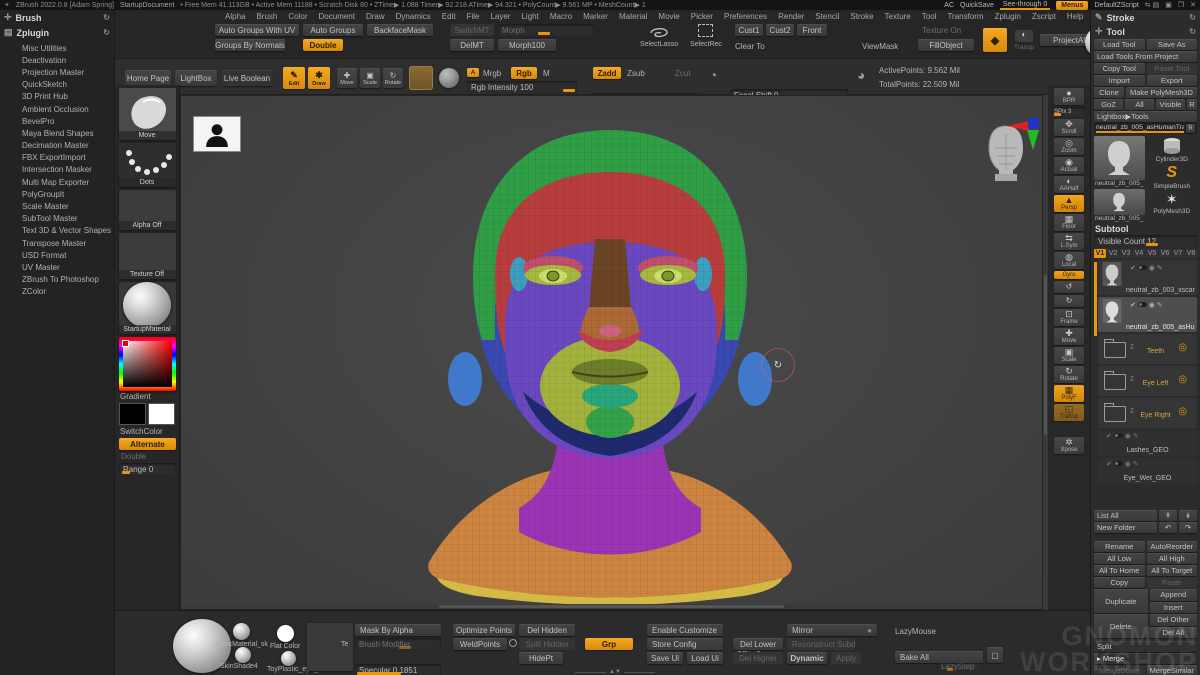 This screenshot has width=1200, height=675. I want to click on transp-button: ◱ Transp, so click(1069, 412).